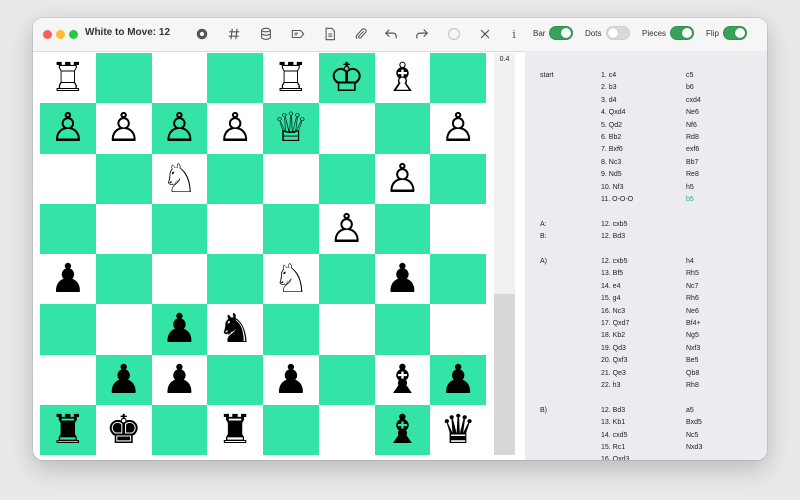 The image size is (800, 500). What do you see at coordinates (691, 125) in the screenshot?
I see `black-move: Nf6` at bounding box center [691, 125].